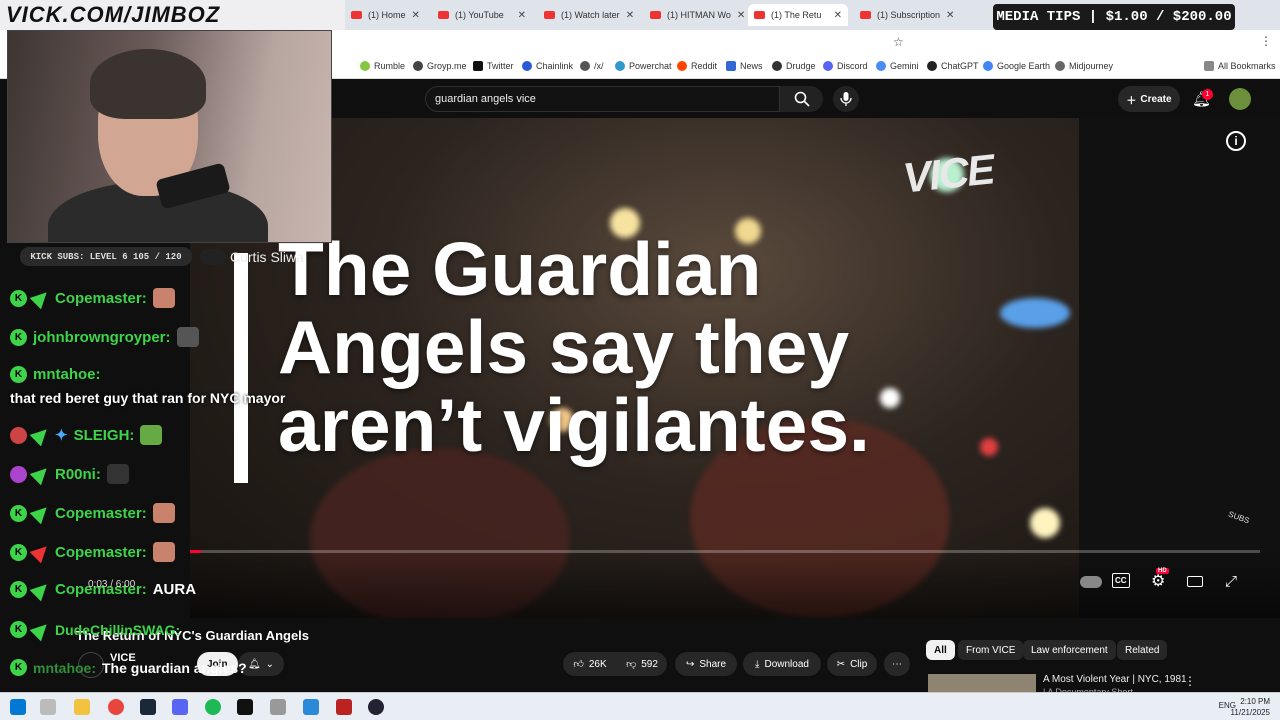 The image size is (1280, 720). What do you see at coordinates (642, 664) in the screenshot?
I see `dislike-button: 👎︎ 592` at bounding box center [642, 664].